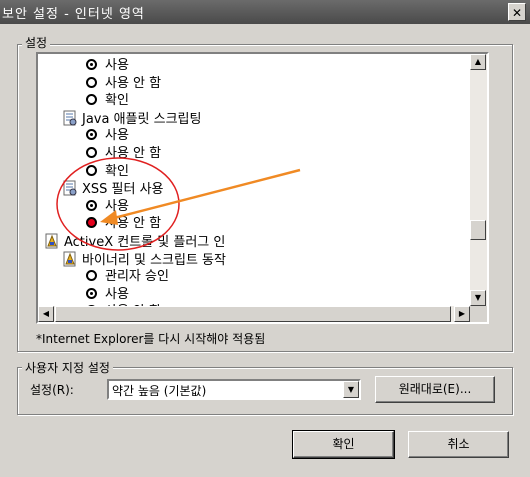 The width and height of the screenshot is (530, 477). What do you see at coordinates (109, 217) in the screenshot?
I see `pointer-arrow-head` at bounding box center [109, 217].